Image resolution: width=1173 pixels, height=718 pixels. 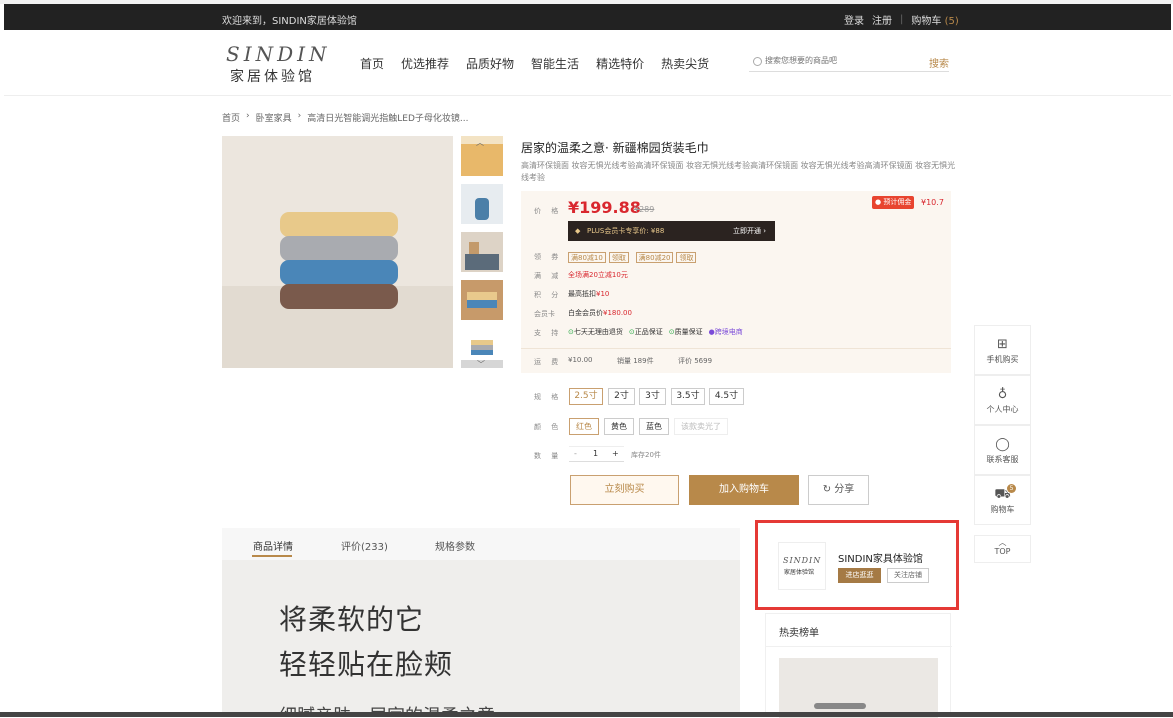 I want to click on current-price: ¥199.88, so click(x=604, y=207).